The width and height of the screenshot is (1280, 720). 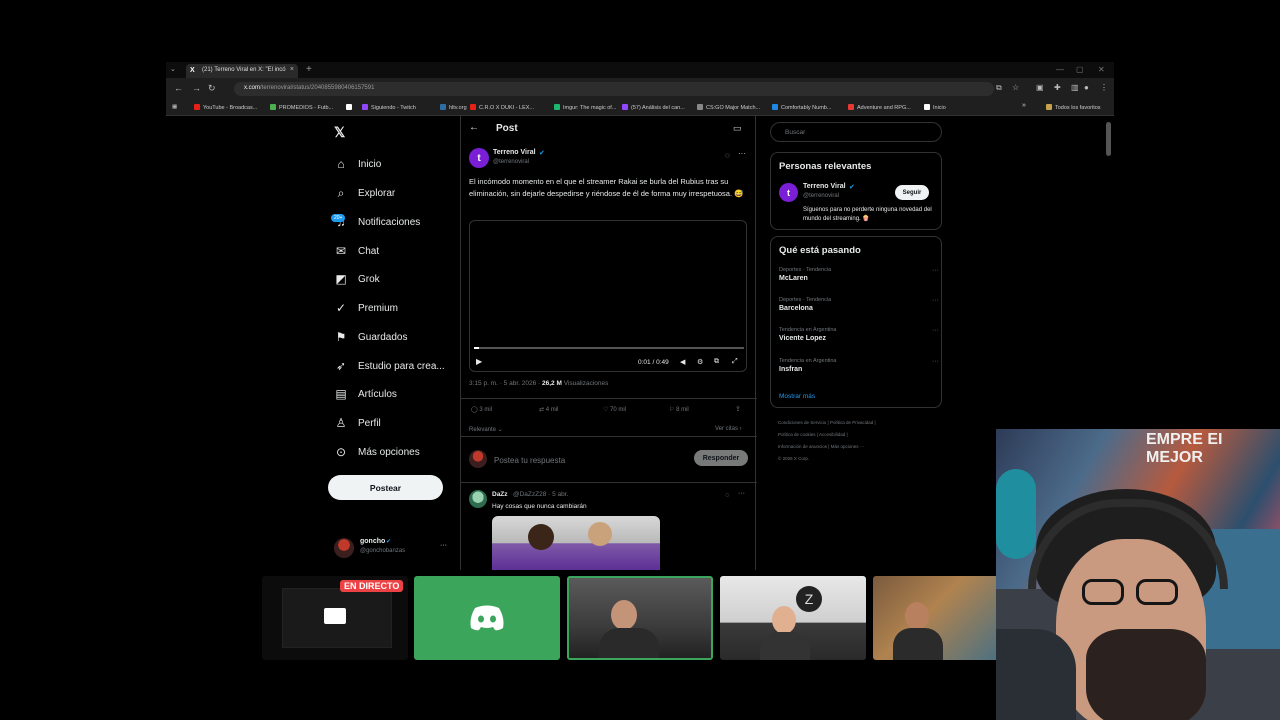 What do you see at coordinates (682, 362) in the screenshot?
I see `volume-icon: ◀` at bounding box center [682, 362].